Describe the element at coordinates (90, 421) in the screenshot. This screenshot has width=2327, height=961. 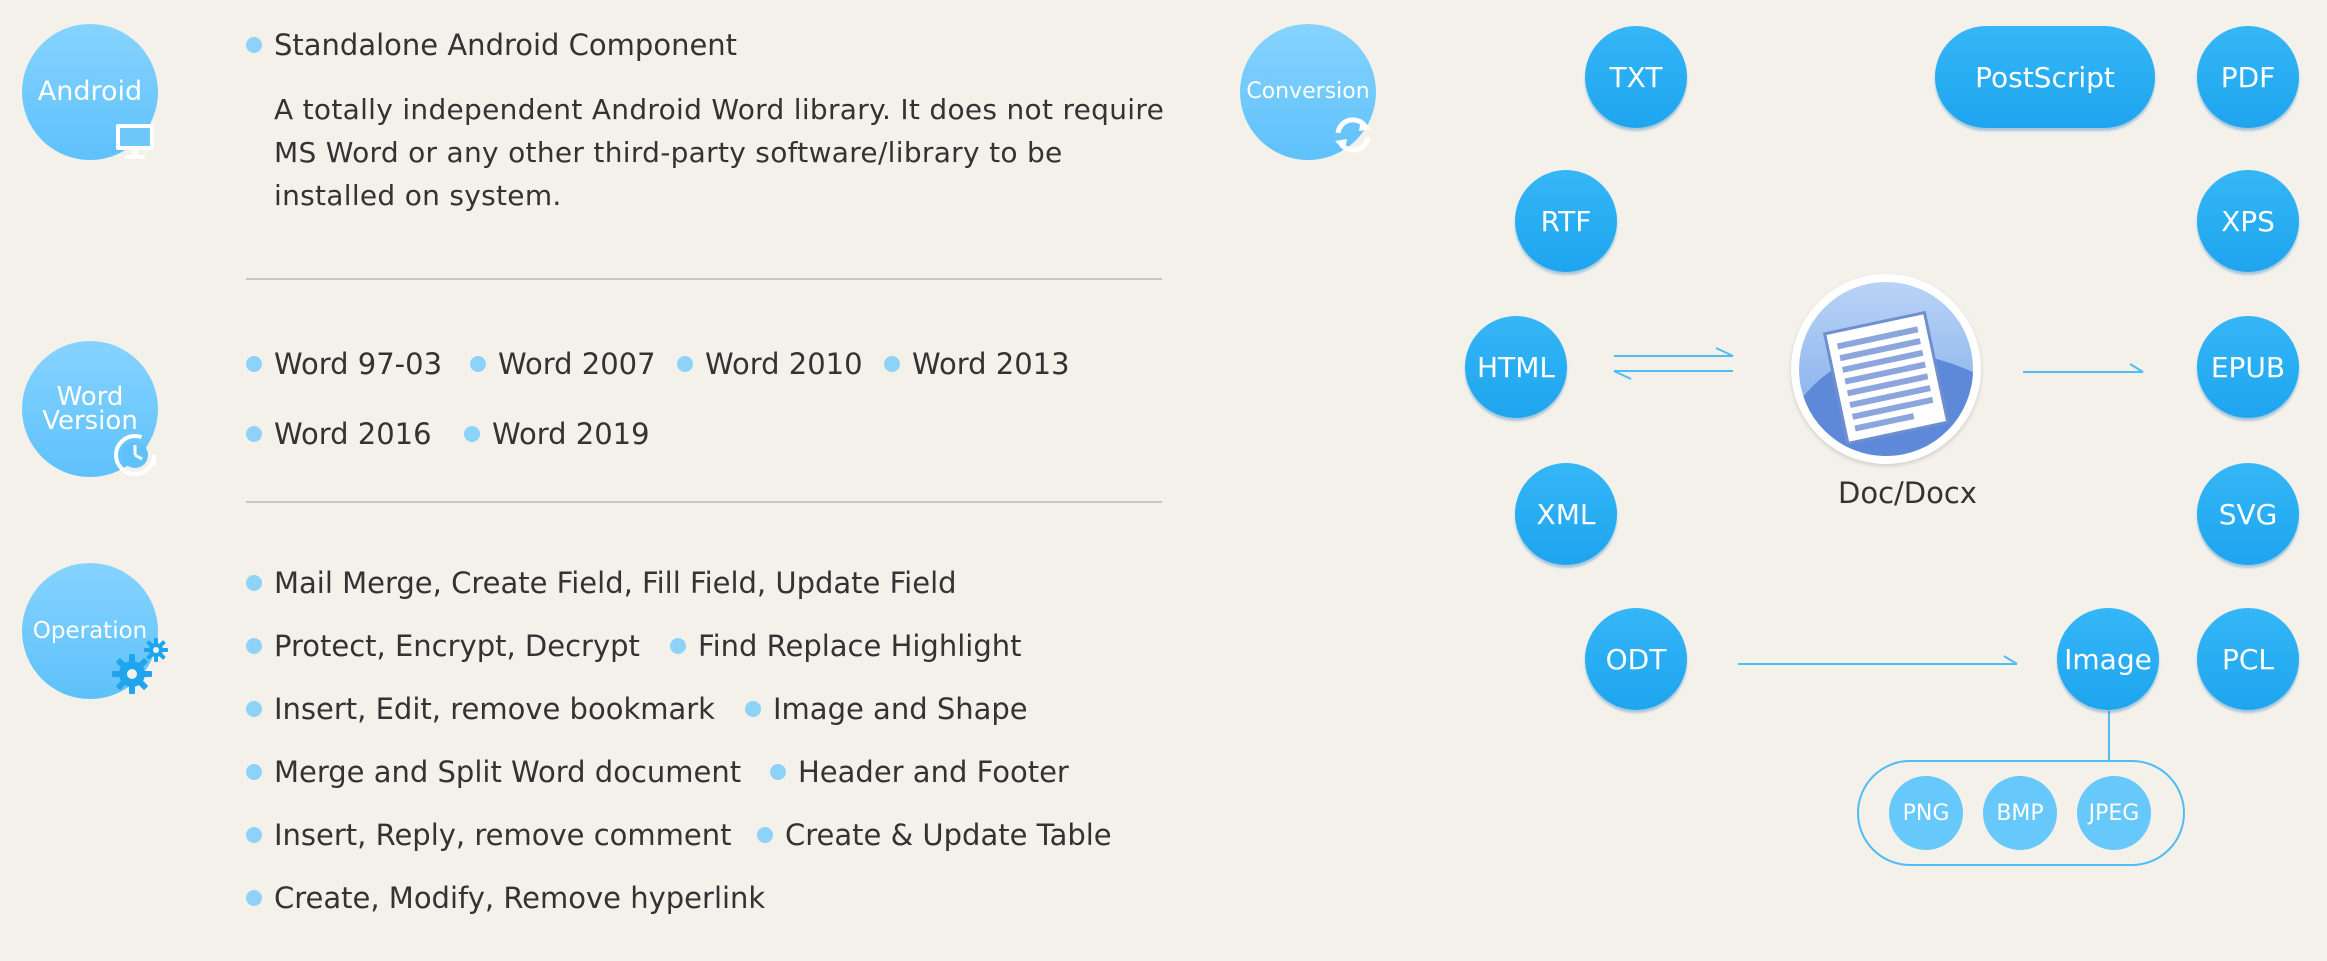
I see `word-version-badge-line2: Version` at that location.